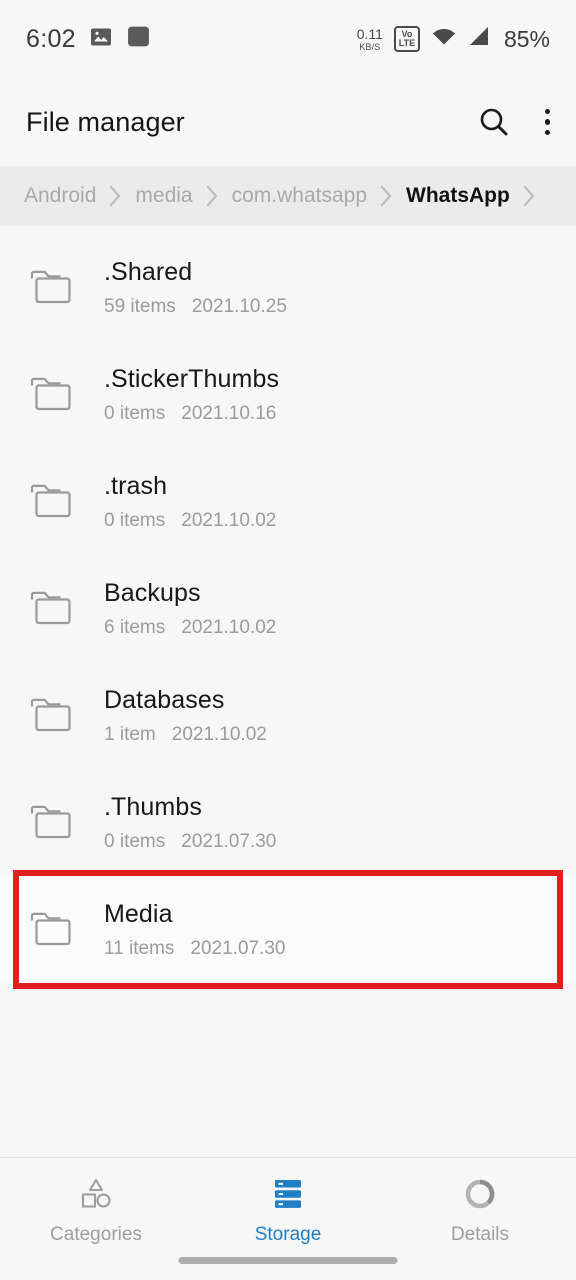 The width and height of the screenshot is (576, 1280). I want to click on file-date: 2021.10.16, so click(229, 413).